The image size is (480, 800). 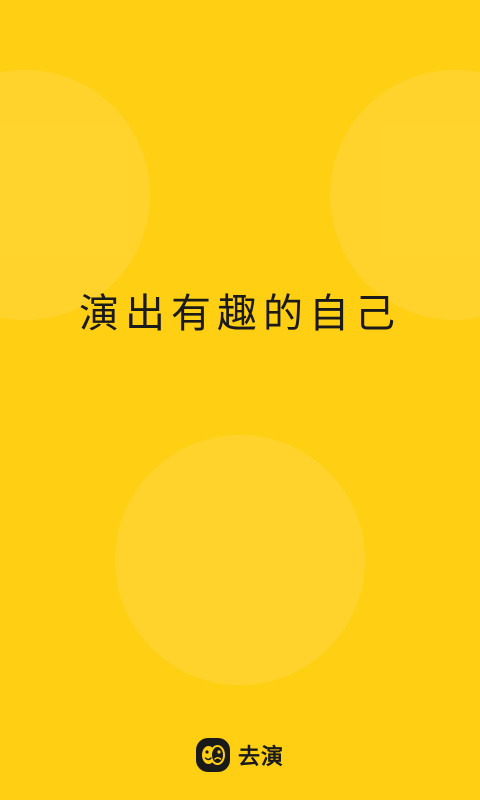 I want to click on two-faces-logo-icon, so click(x=212, y=755).